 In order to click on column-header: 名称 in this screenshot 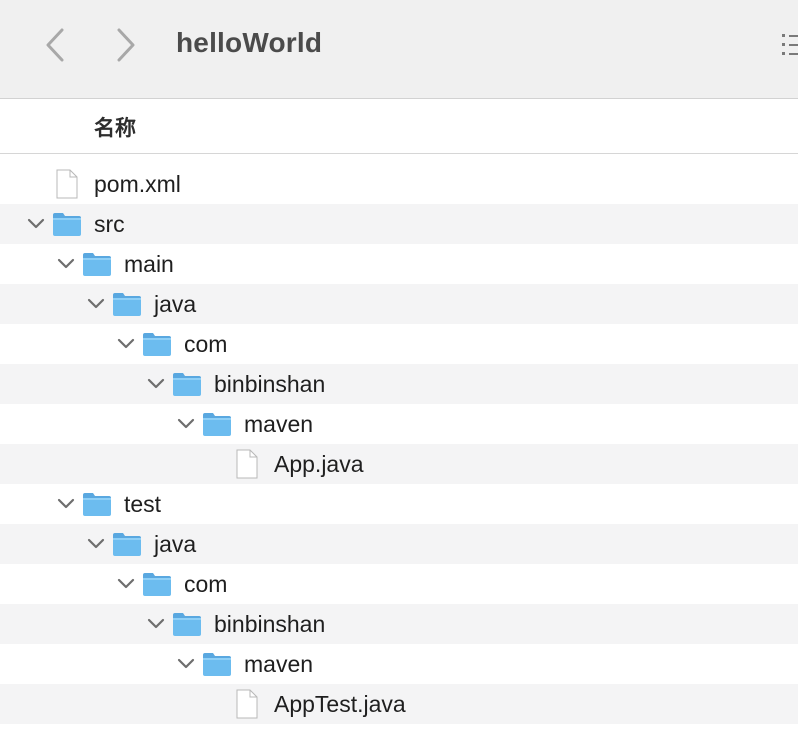, I will do `click(399, 126)`.